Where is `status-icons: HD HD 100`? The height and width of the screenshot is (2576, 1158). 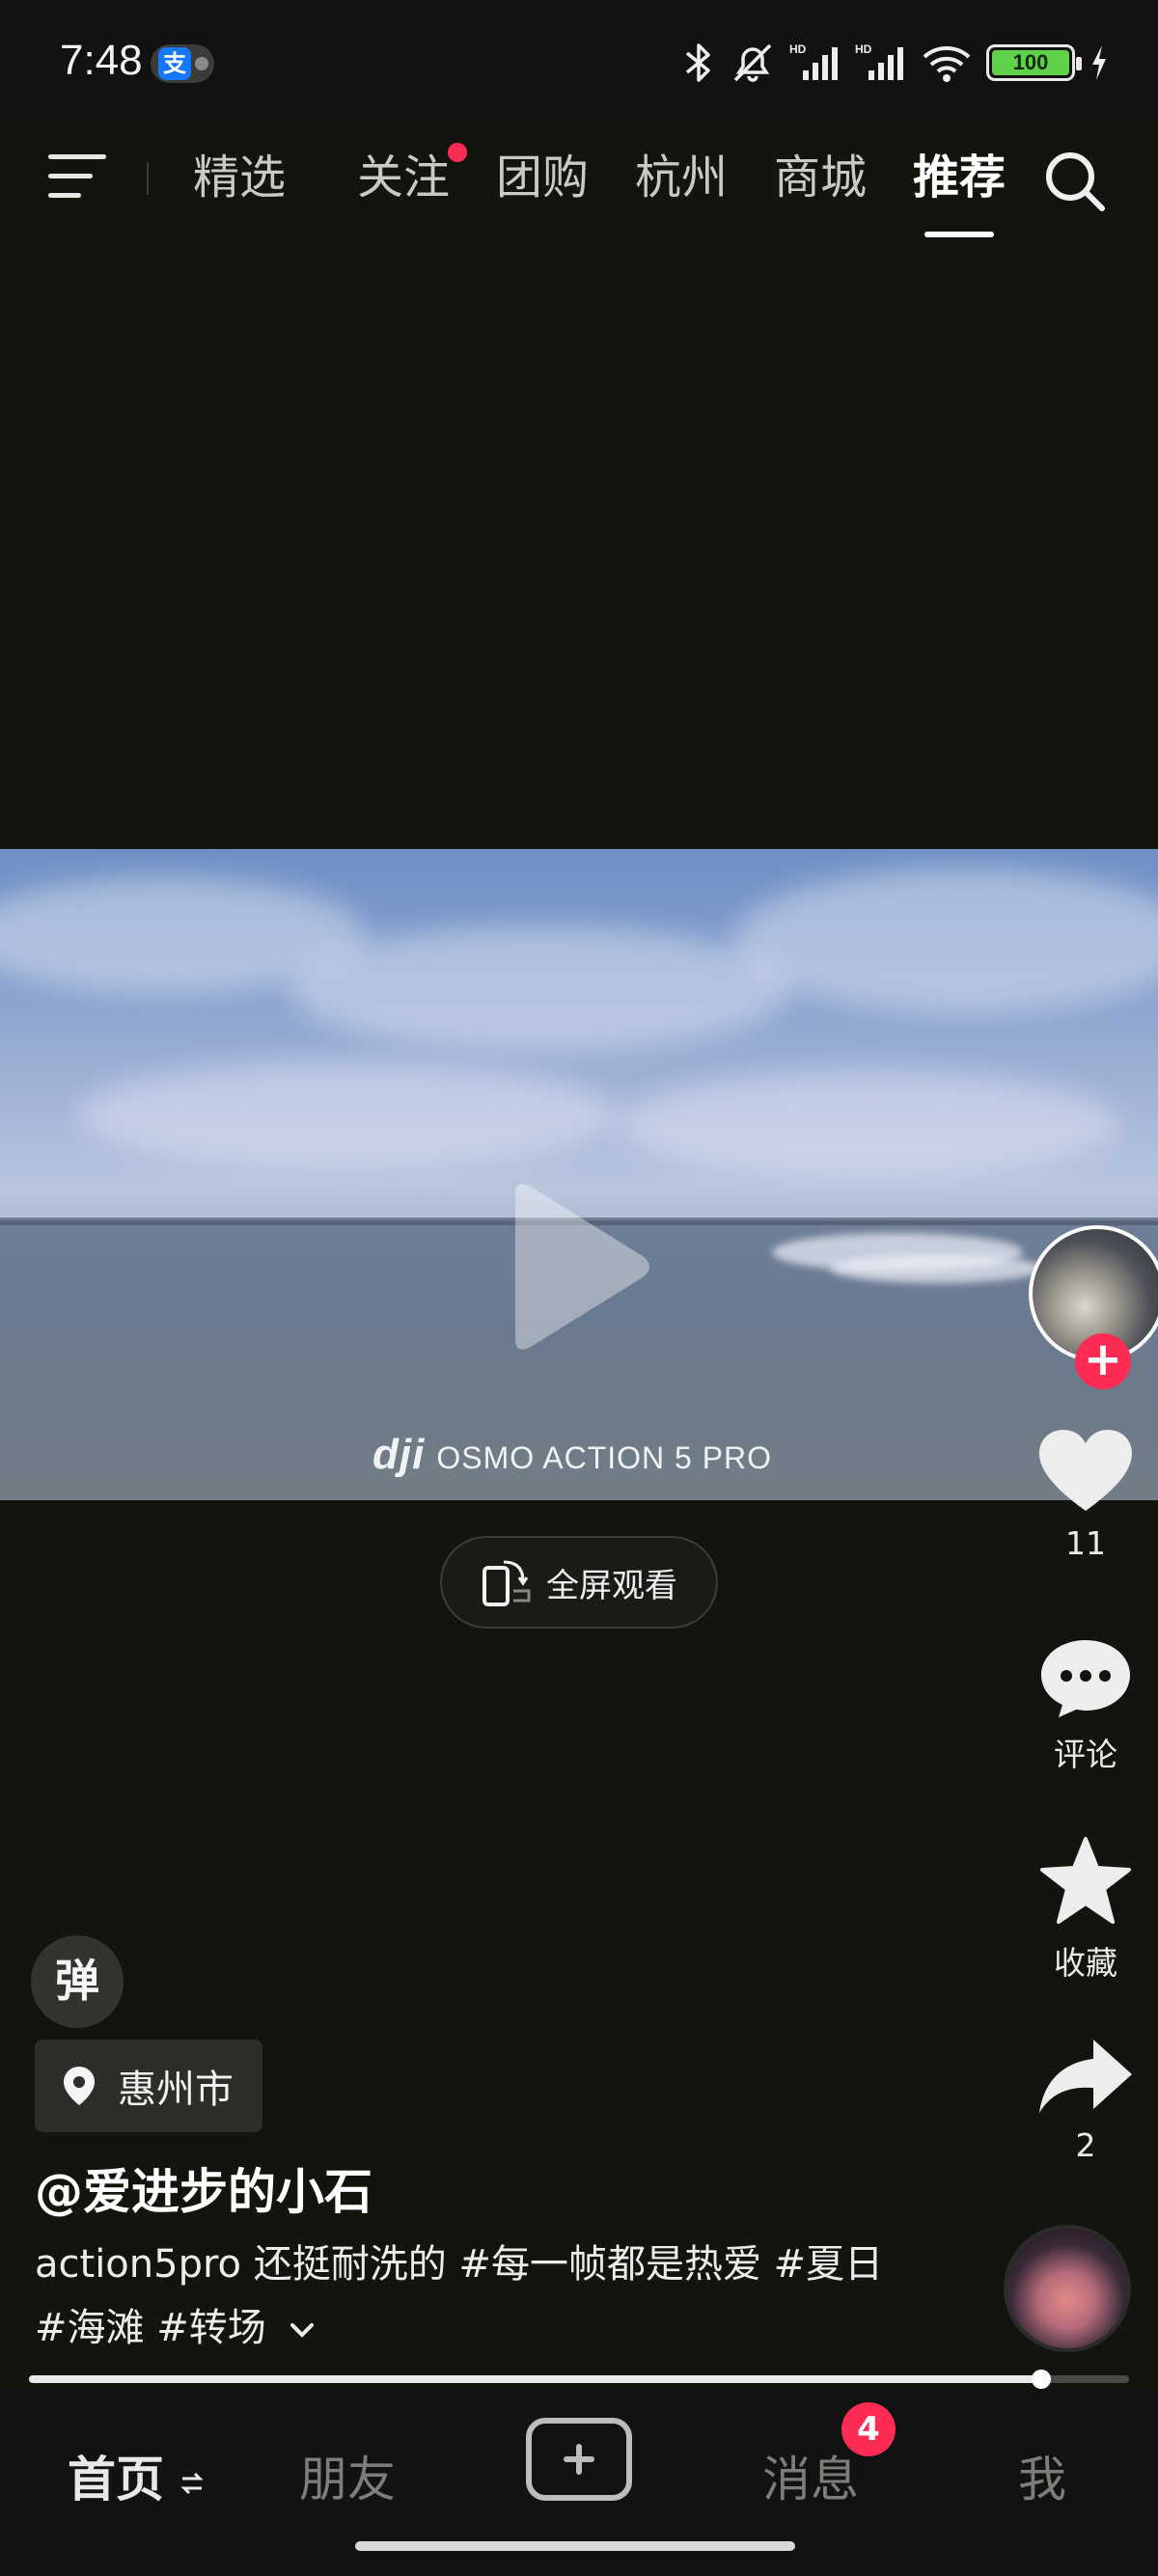 status-icons: HD HD 100 is located at coordinates (895, 63).